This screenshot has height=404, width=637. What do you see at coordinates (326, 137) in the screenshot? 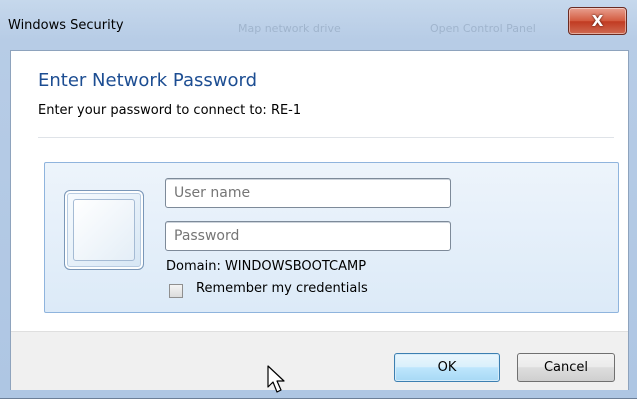
I see `separator` at bounding box center [326, 137].